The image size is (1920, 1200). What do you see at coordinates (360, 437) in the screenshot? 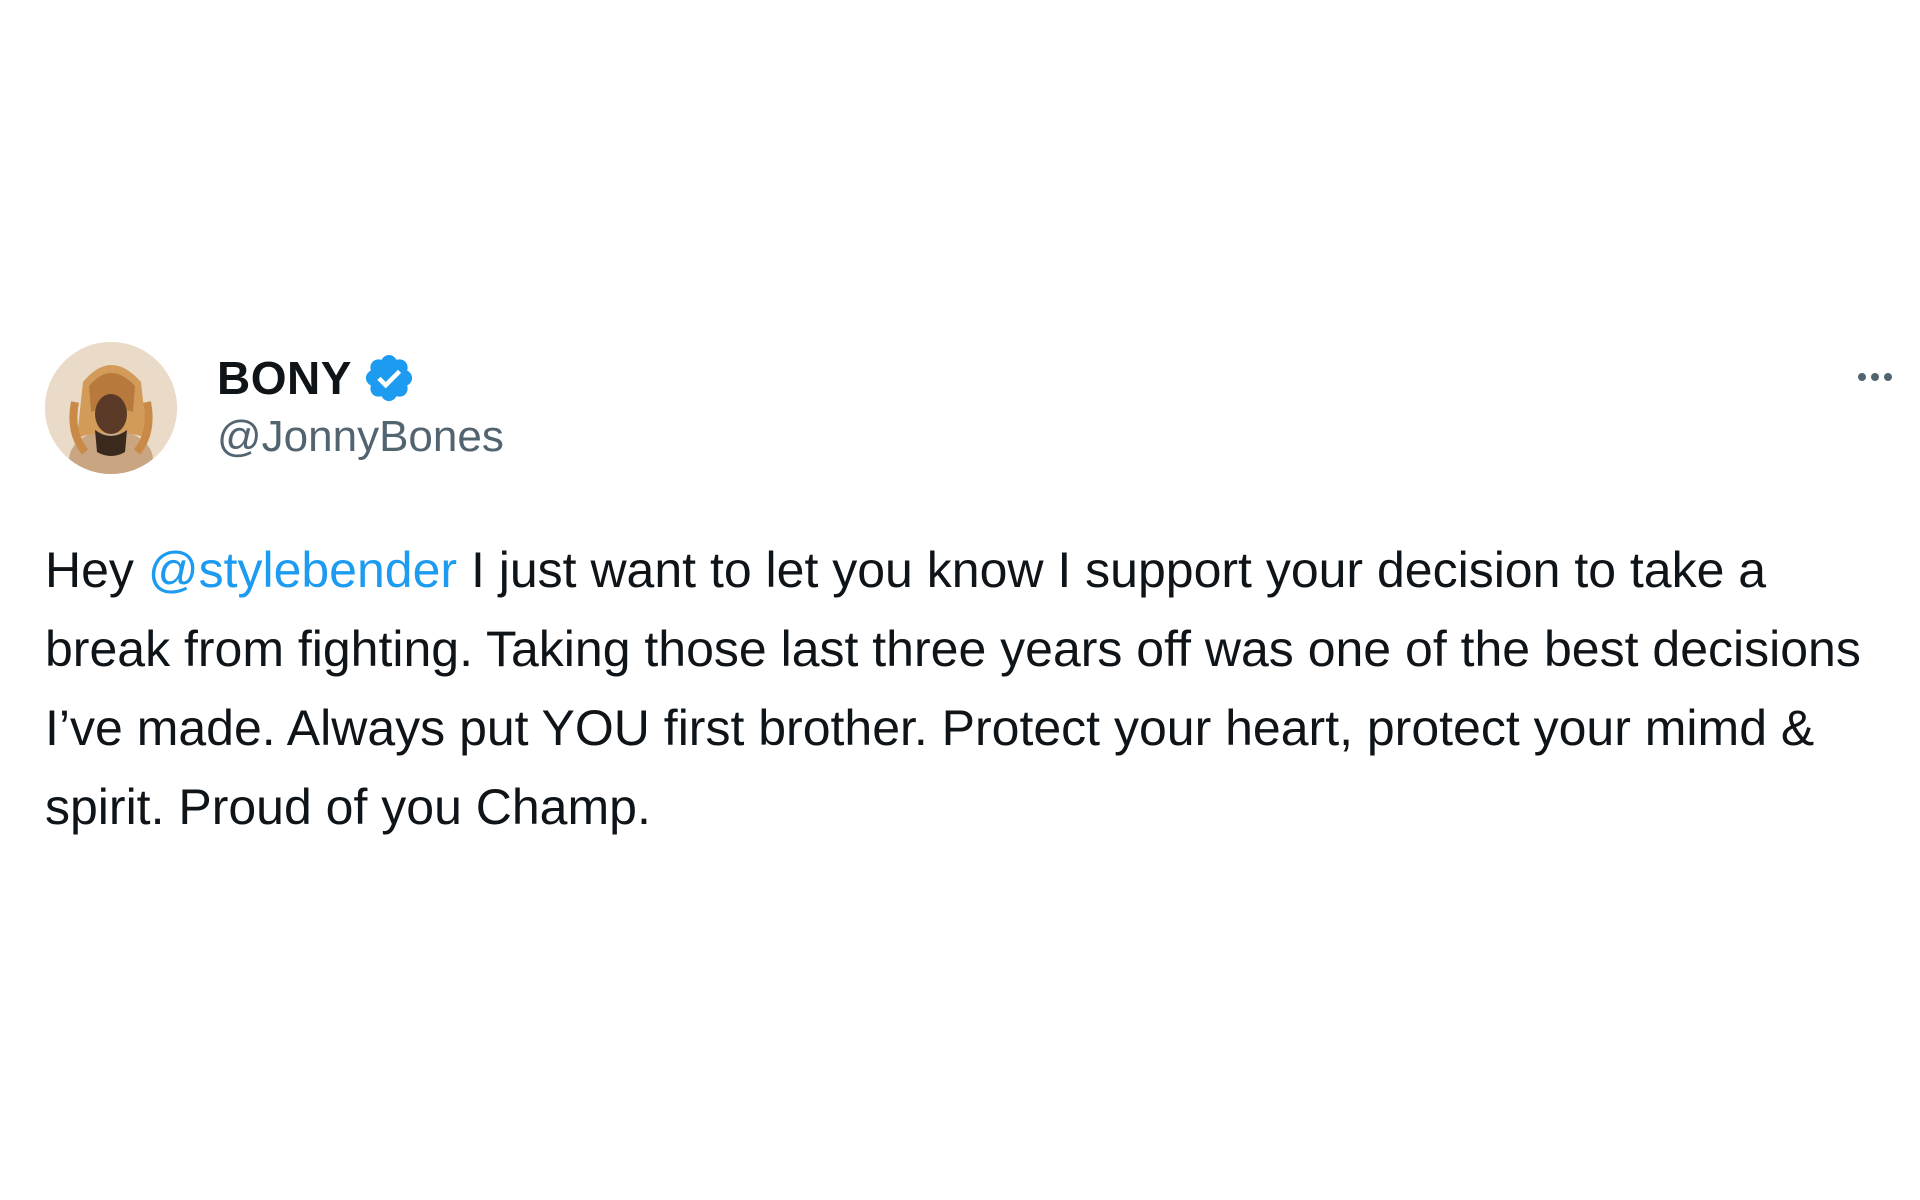
I see `user-handle: @JonnyBones` at bounding box center [360, 437].